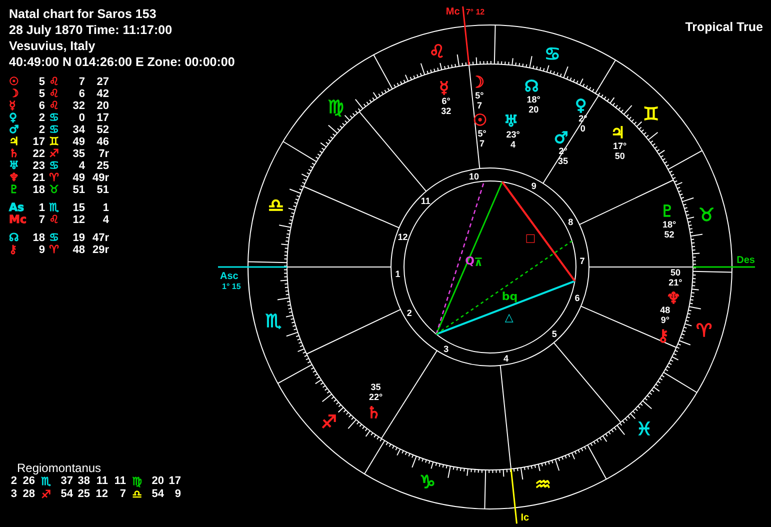  What do you see at coordinates (511, 121) in the screenshot?
I see `planet-symbol: ♅` at bounding box center [511, 121].